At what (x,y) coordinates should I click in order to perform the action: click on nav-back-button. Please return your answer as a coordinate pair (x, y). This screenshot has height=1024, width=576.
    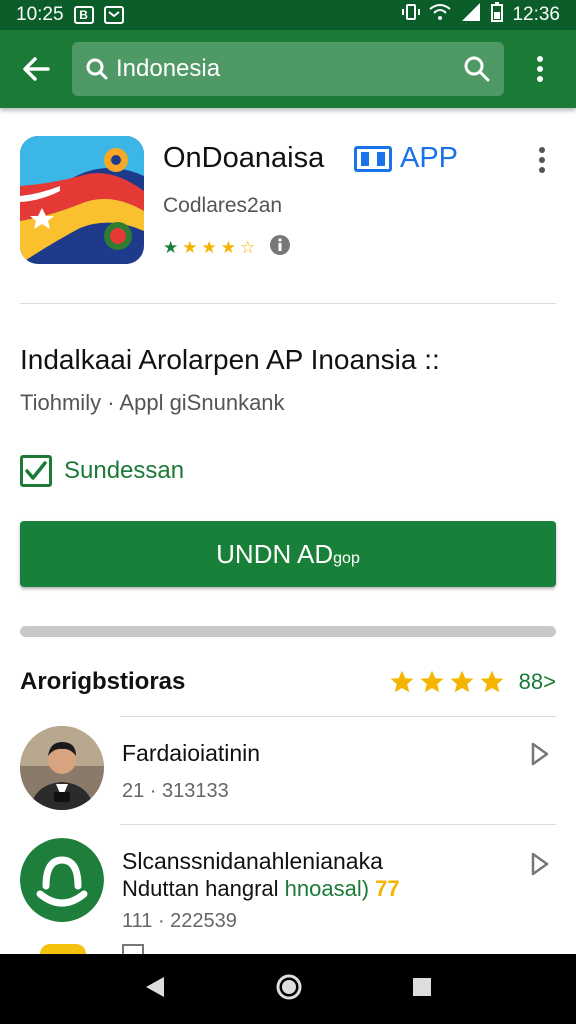
    Looking at the image, I should click on (155, 989).